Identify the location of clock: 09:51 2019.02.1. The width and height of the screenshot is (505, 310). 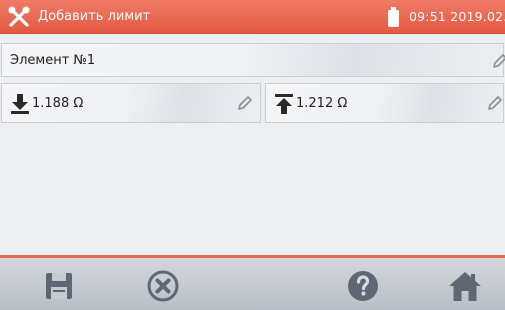
(457, 16).